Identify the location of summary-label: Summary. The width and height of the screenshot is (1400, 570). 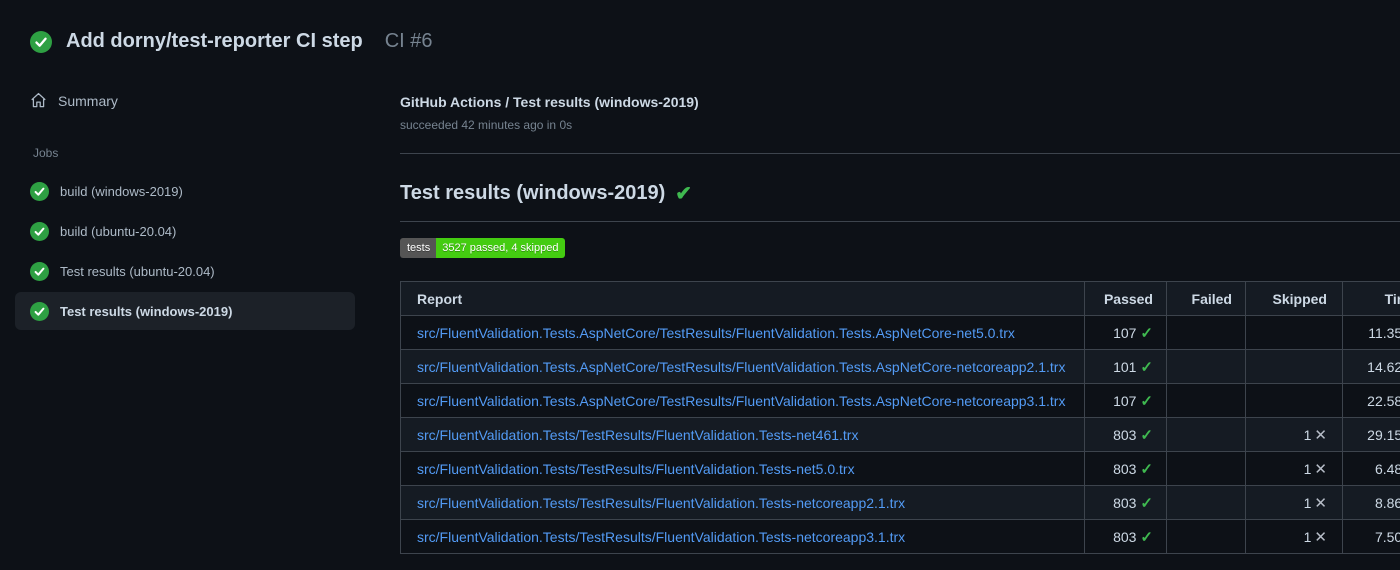
(88, 100).